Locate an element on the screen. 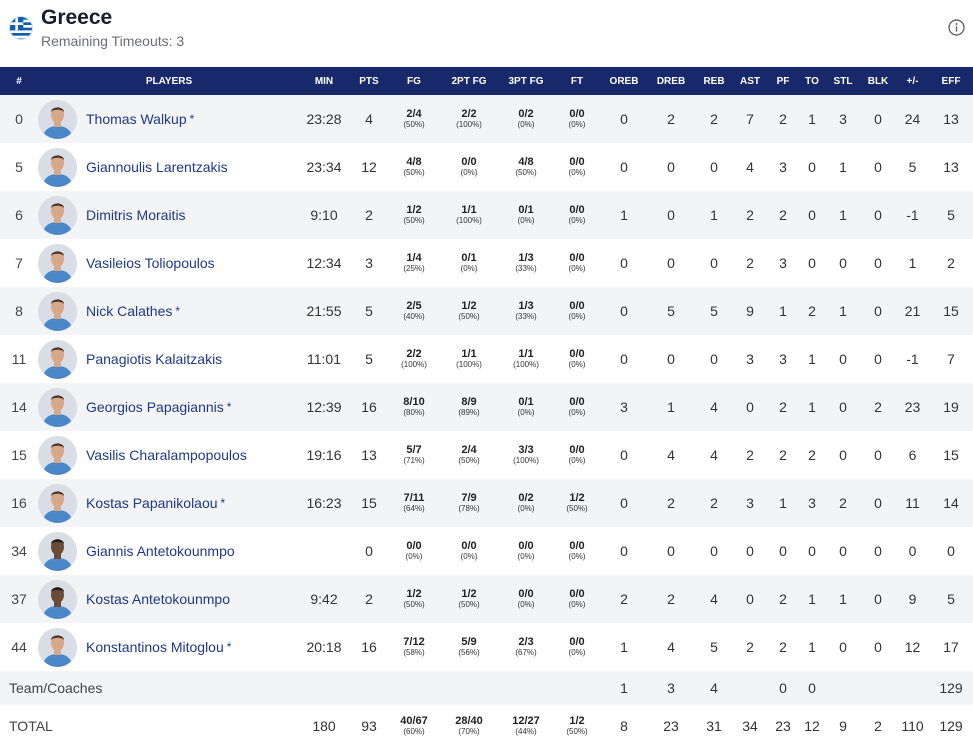 Image resolution: width=973 pixels, height=744 pixels. oreb: 8 is located at coordinates (624, 726).